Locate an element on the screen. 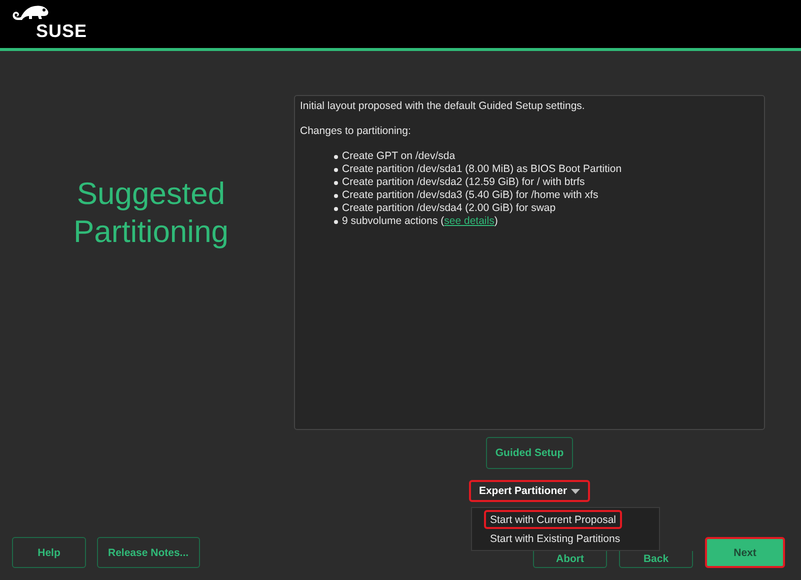  summary-heading: Changes to partitioning: is located at coordinates (356, 131).